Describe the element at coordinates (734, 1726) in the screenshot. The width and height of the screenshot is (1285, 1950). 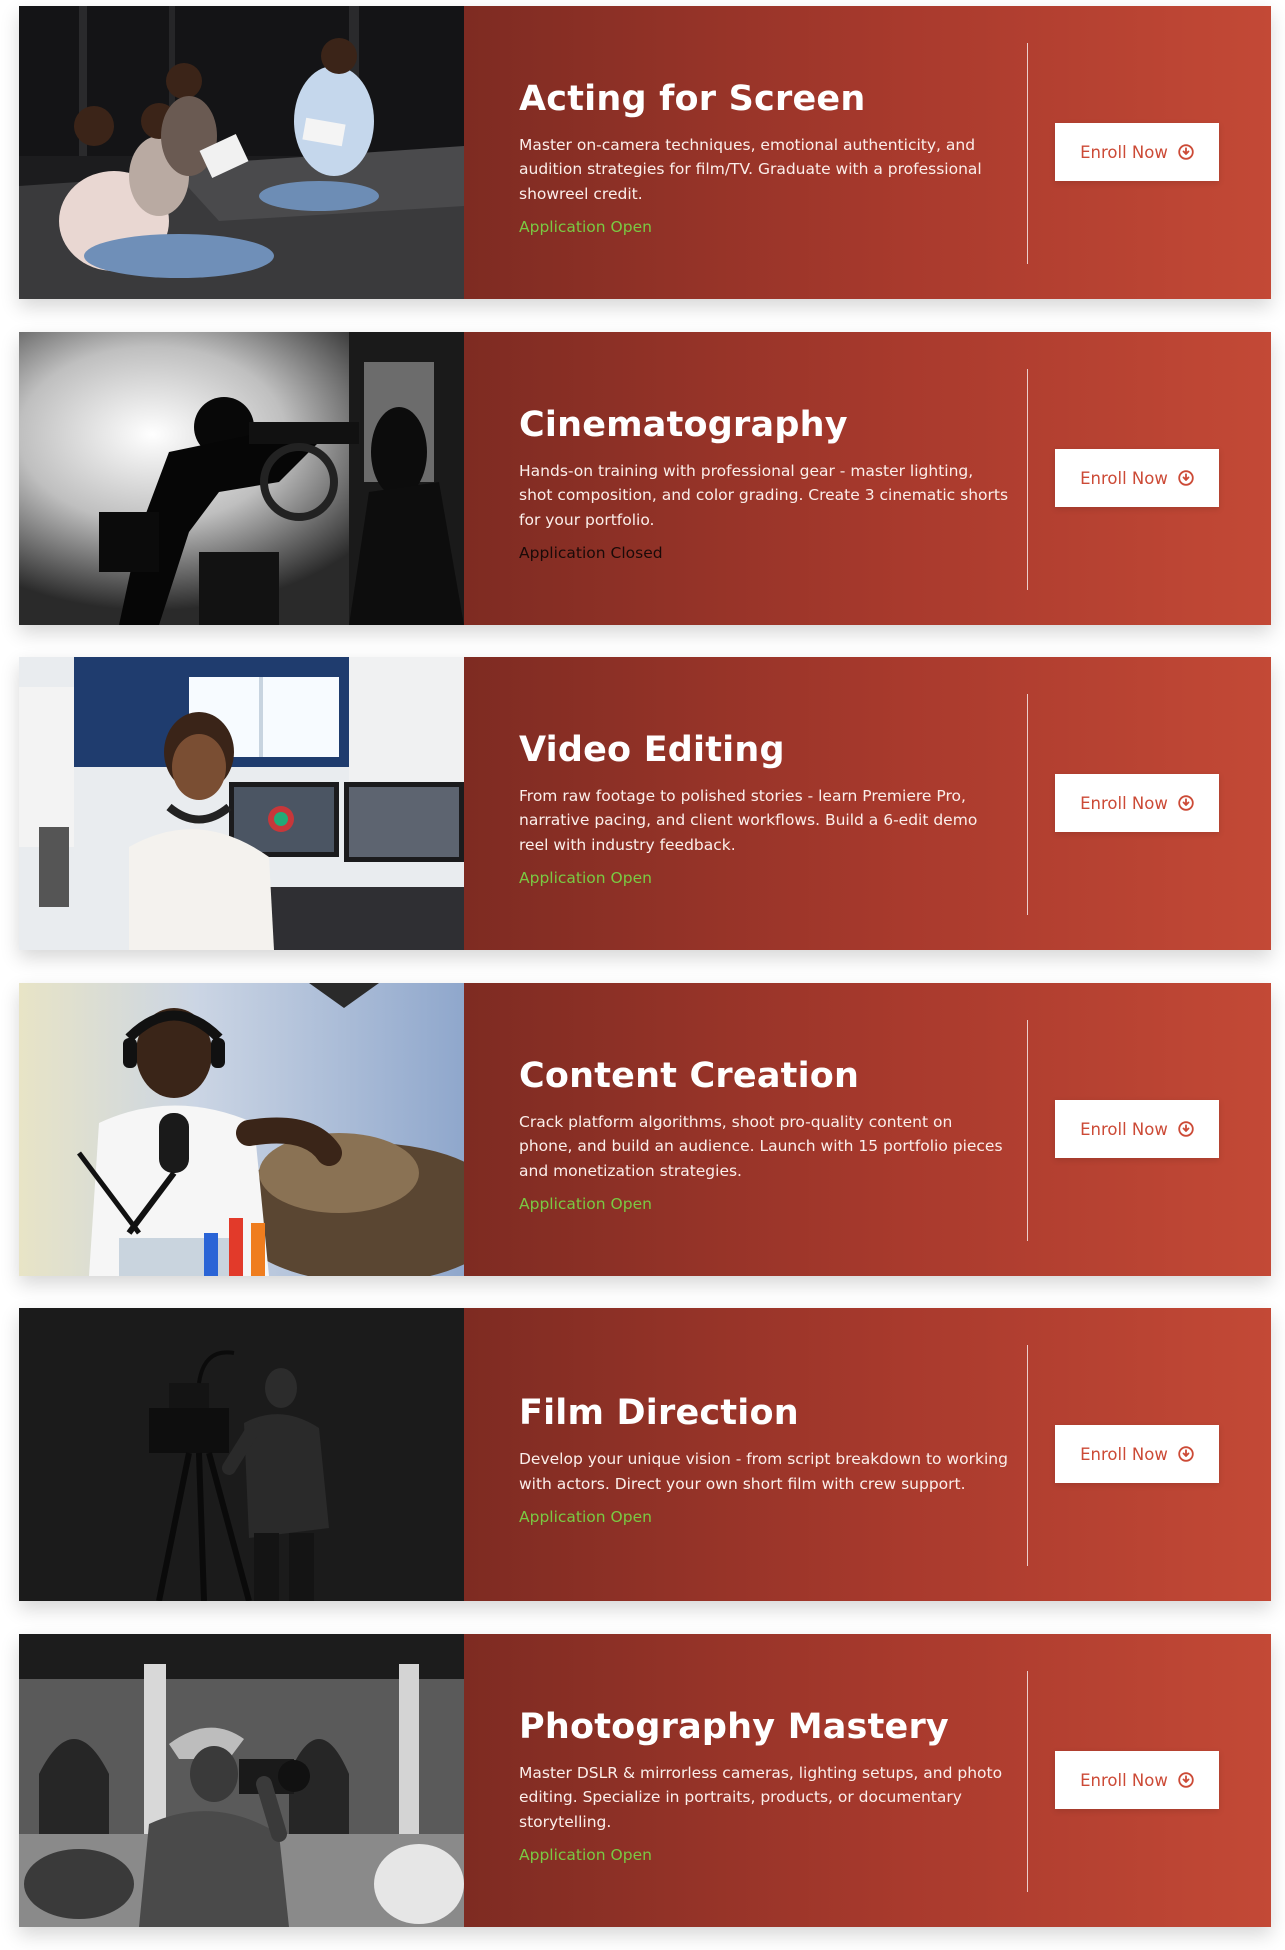
I see `course-title: Photography Mastery` at that location.